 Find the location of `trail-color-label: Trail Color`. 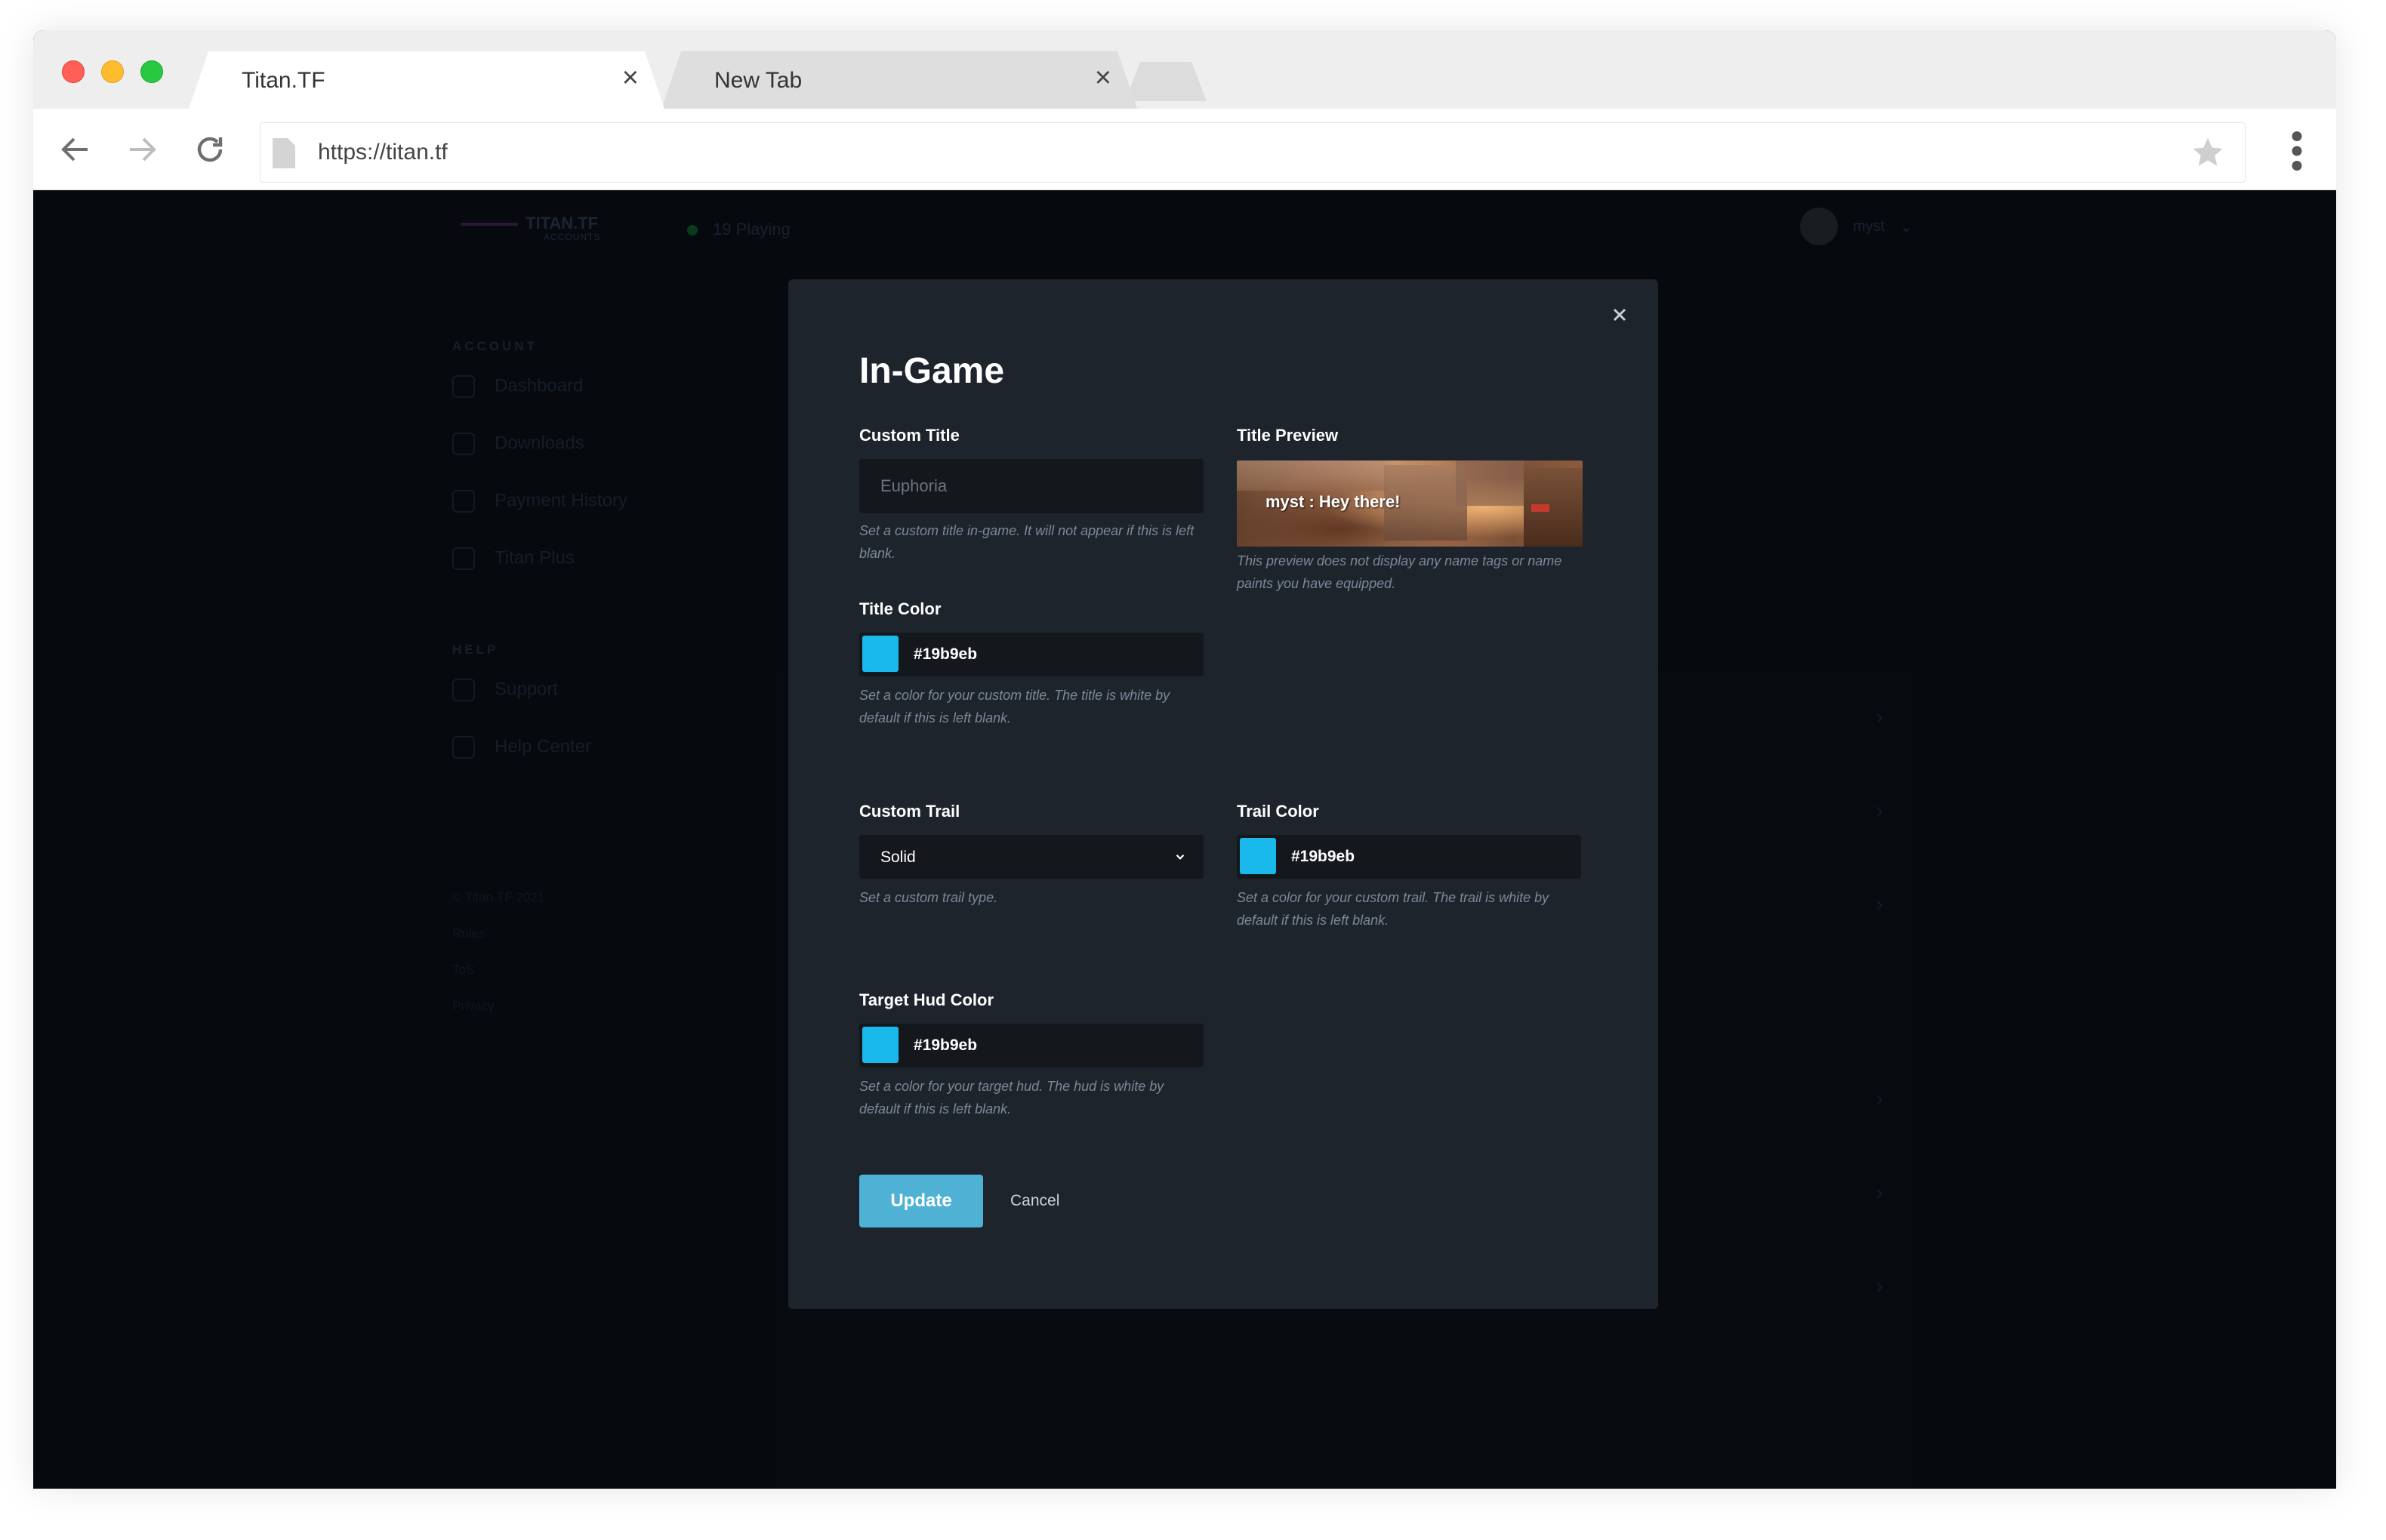

trail-color-label: Trail Color is located at coordinates (1278, 811).